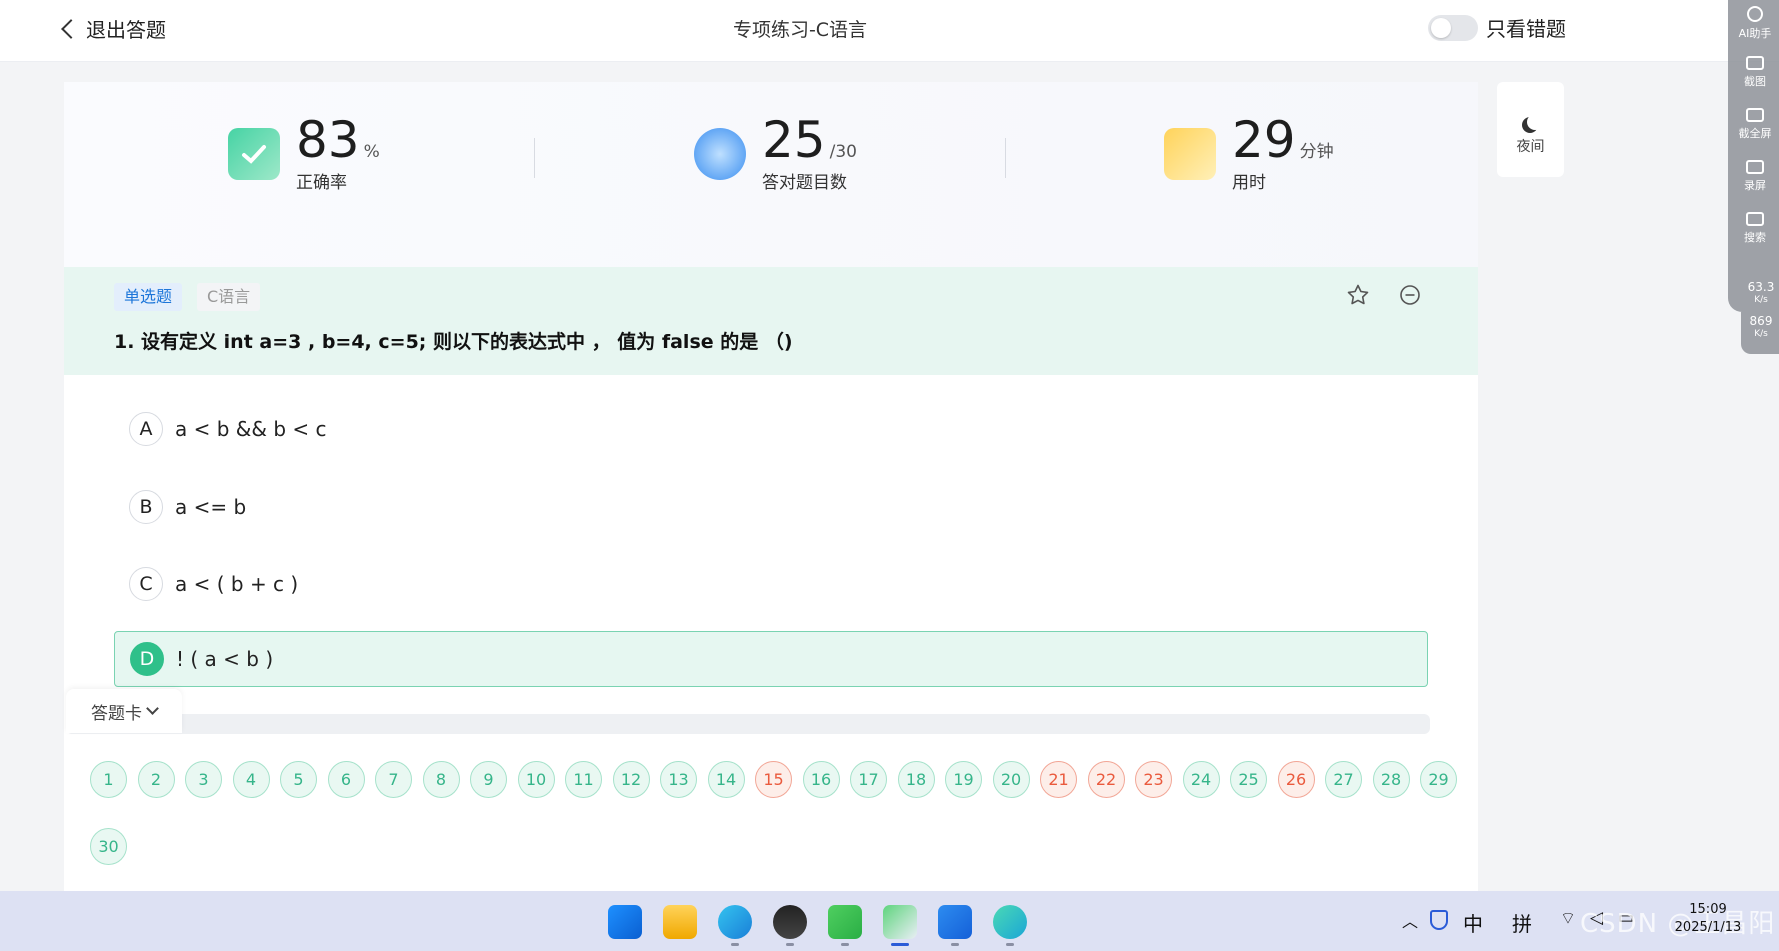  Describe the element at coordinates (916, 779) in the screenshot. I see `answer-card-number-18: 18` at that location.